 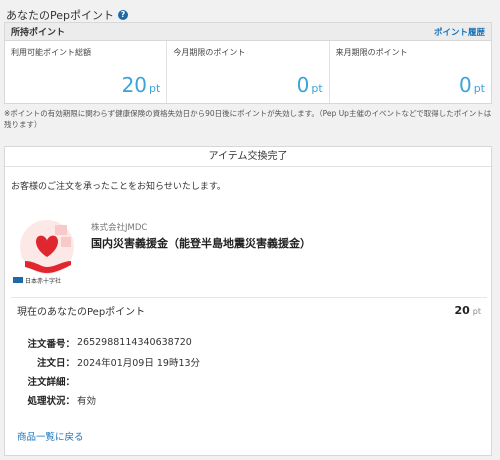 What do you see at coordinates (141, 85) in the screenshot?
I see `points-available-value: 20 pt` at bounding box center [141, 85].